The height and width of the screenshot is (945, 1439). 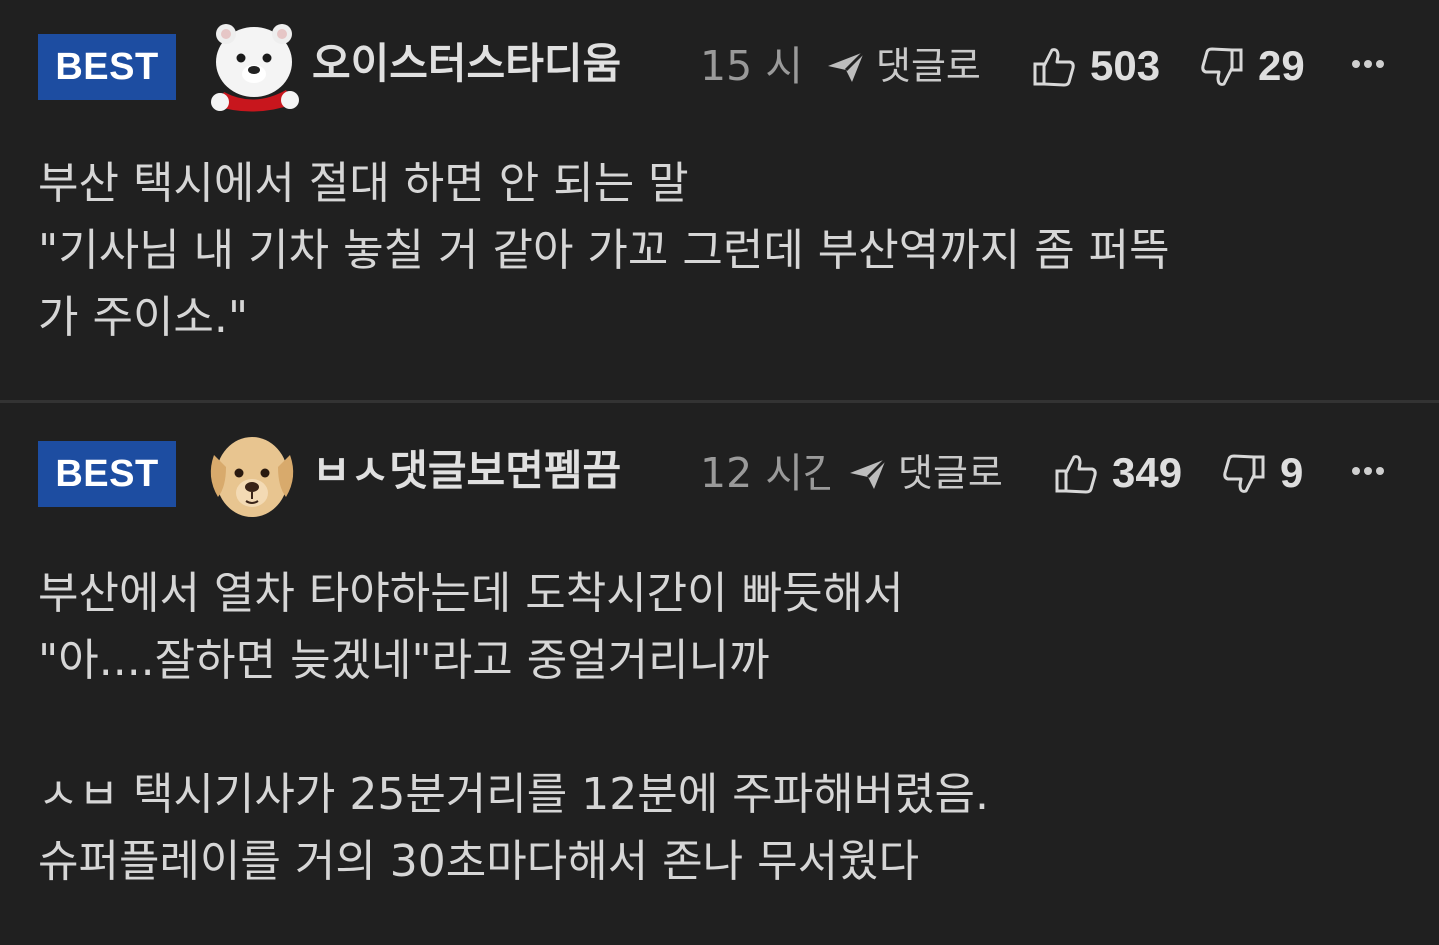 I want to click on username: ㅂㅅ댓글보면펨끔, so click(x=466, y=471).